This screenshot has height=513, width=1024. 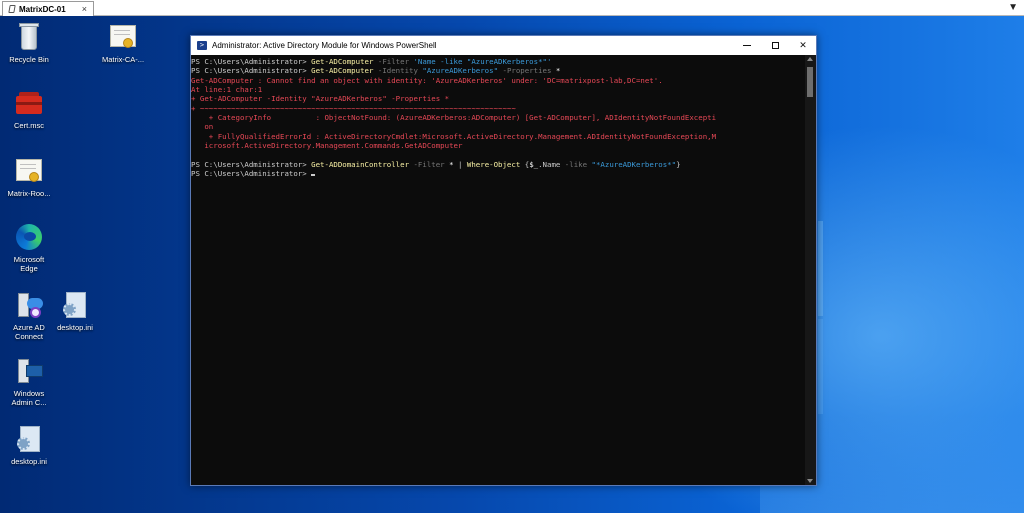 I want to click on console-text: {, so click(x=525, y=164).